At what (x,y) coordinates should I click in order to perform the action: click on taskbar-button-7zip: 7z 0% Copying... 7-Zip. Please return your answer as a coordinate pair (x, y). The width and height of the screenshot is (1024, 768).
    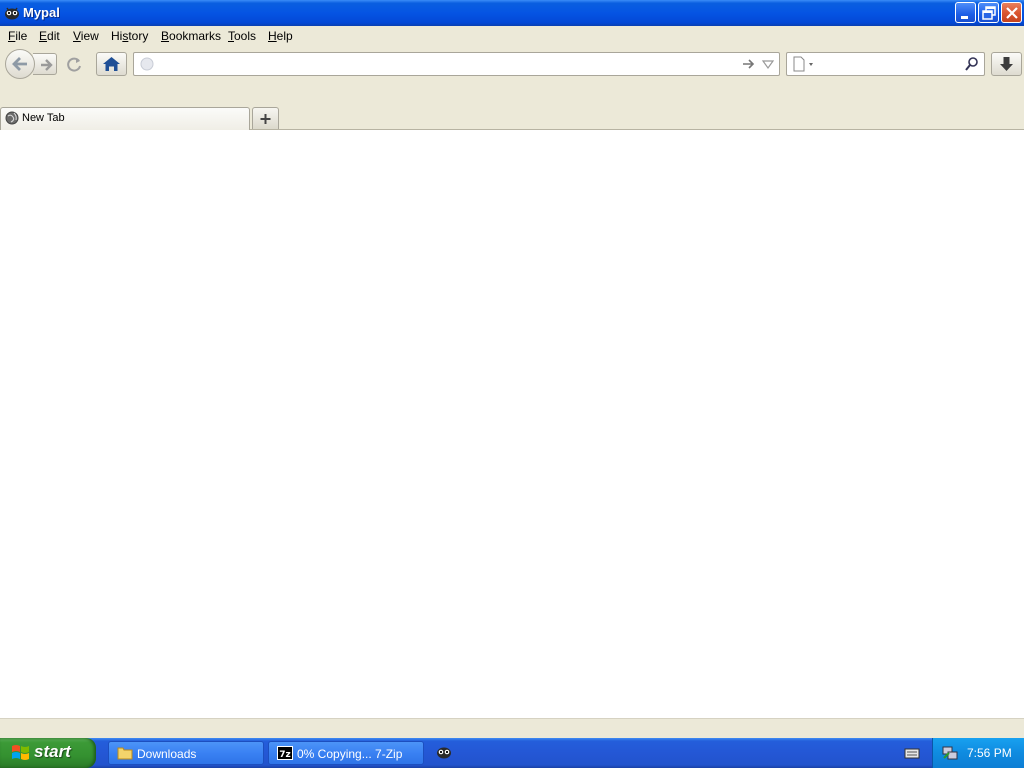
    Looking at the image, I should click on (346, 753).